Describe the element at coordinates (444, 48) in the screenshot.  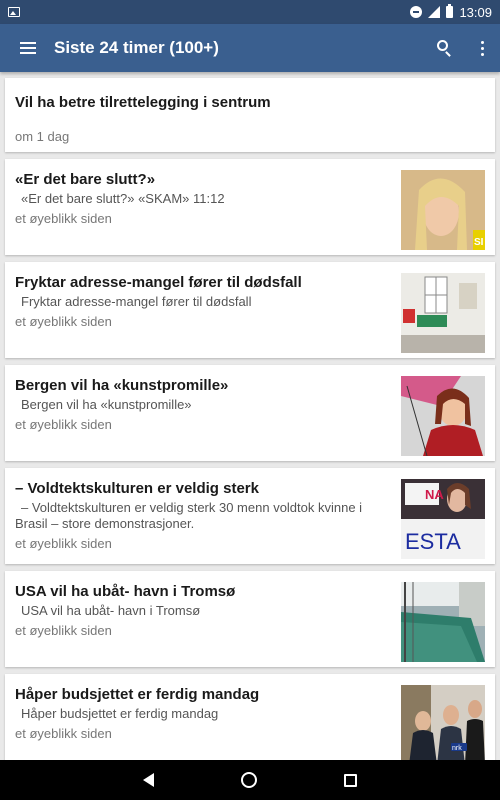
I see `search-icon` at that location.